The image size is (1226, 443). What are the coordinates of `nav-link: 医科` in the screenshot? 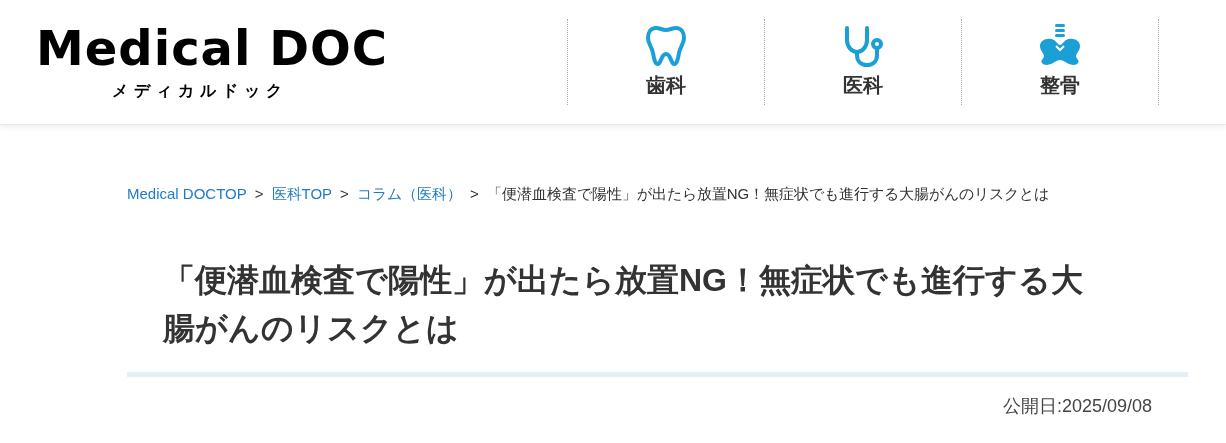 It's located at (863, 62).